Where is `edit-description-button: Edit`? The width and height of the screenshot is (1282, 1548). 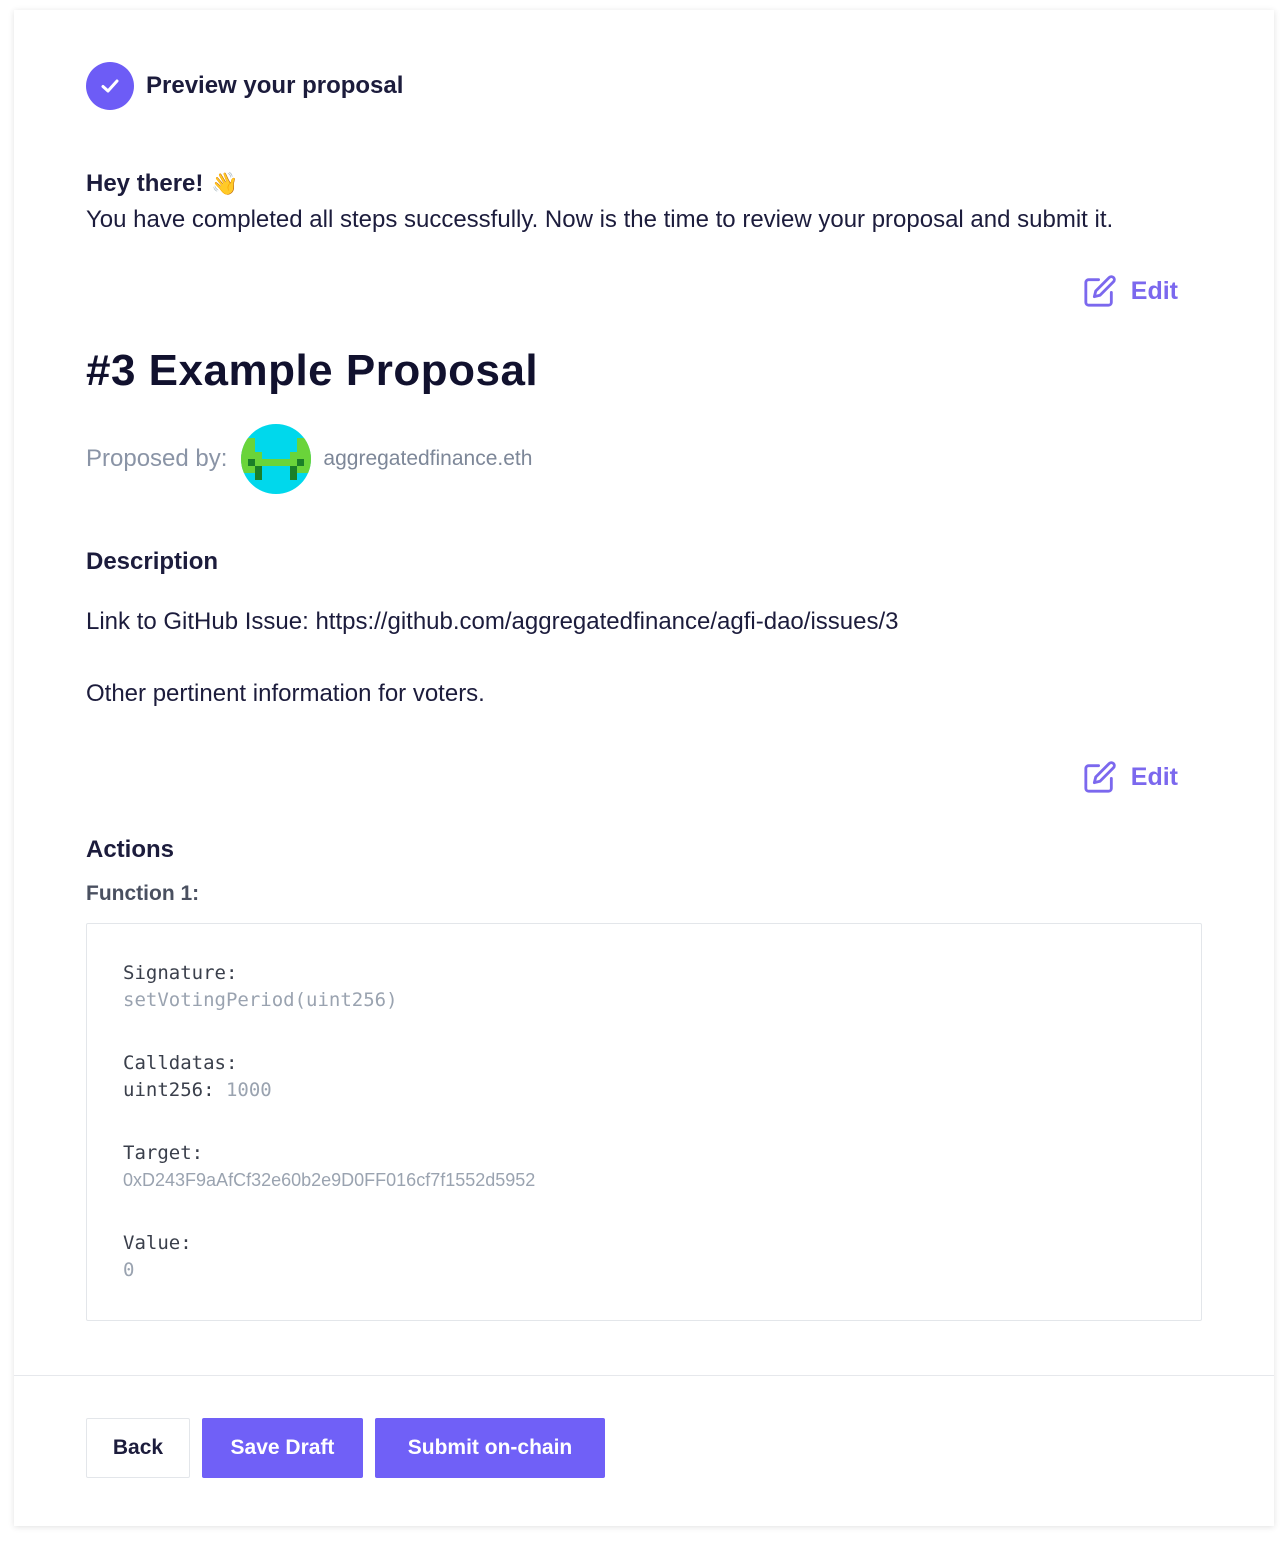
edit-description-button: Edit is located at coordinates (1130, 777).